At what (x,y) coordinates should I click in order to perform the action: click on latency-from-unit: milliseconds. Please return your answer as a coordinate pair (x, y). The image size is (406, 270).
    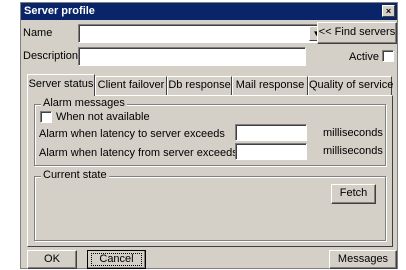
    Looking at the image, I should click on (353, 151).